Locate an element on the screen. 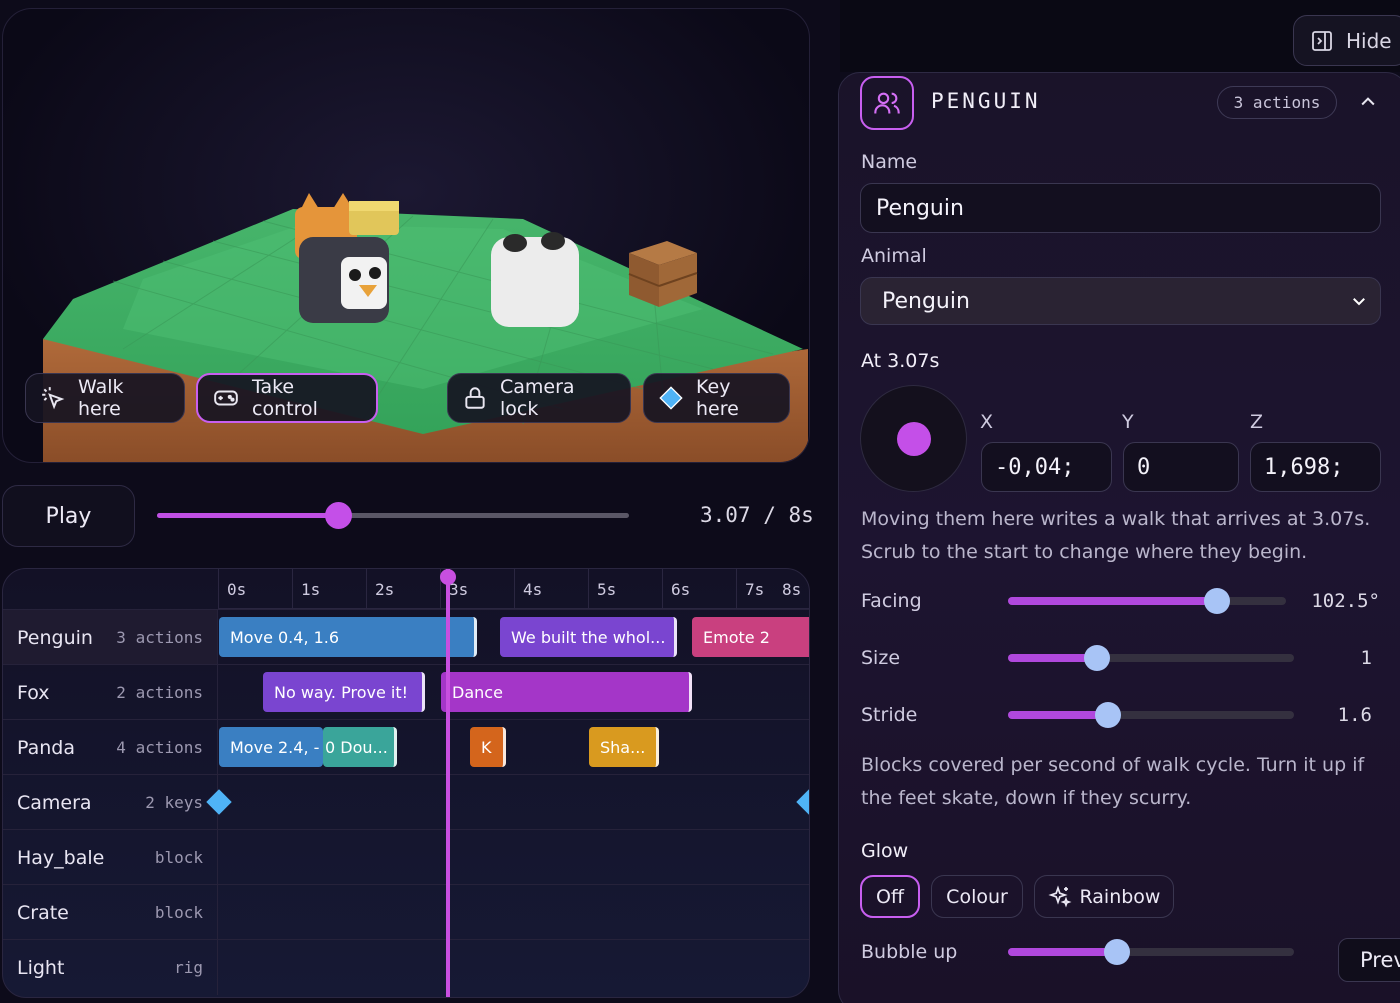 The image size is (1400, 1003). tick-label: 1s is located at coordinates (306, 589).